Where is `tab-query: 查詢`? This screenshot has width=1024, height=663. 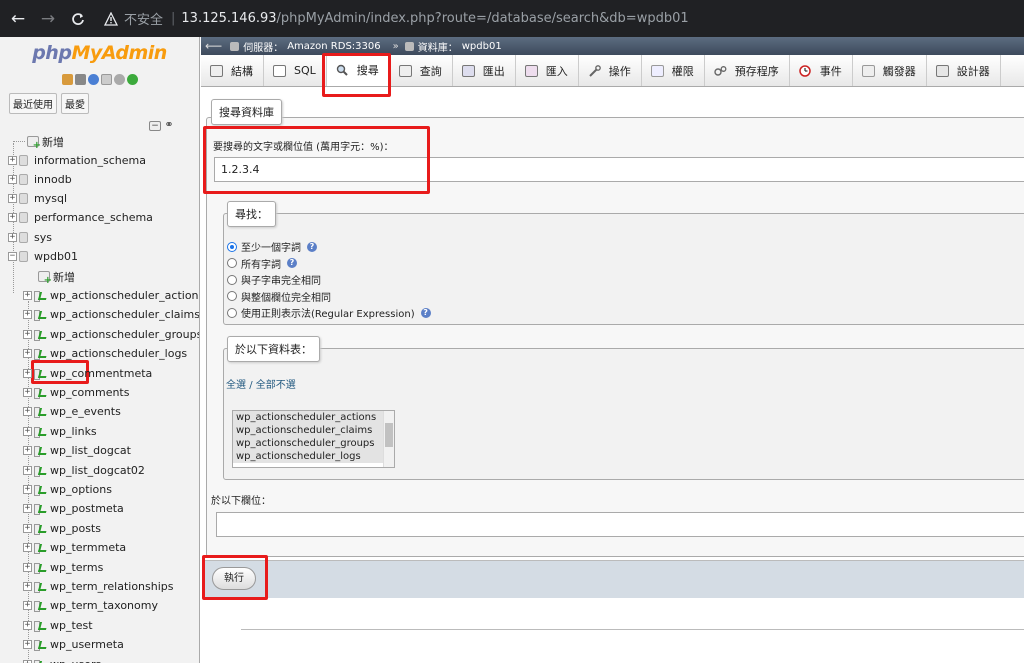
tab-query: 查詢 is located at coordinates (421, 70).